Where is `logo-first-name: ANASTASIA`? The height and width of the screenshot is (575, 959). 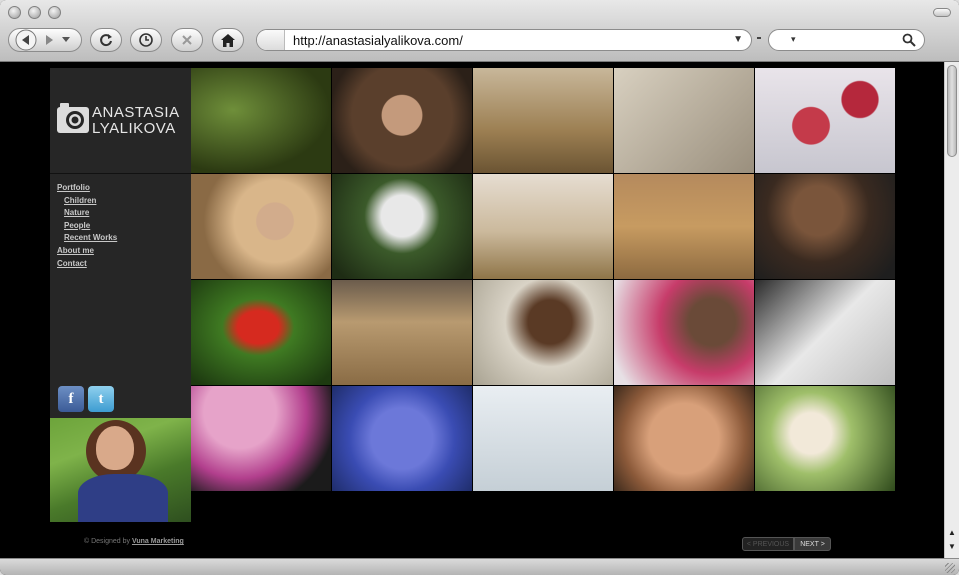
logo-first-name: ANASTASIA is located at coordinates (136, 112).